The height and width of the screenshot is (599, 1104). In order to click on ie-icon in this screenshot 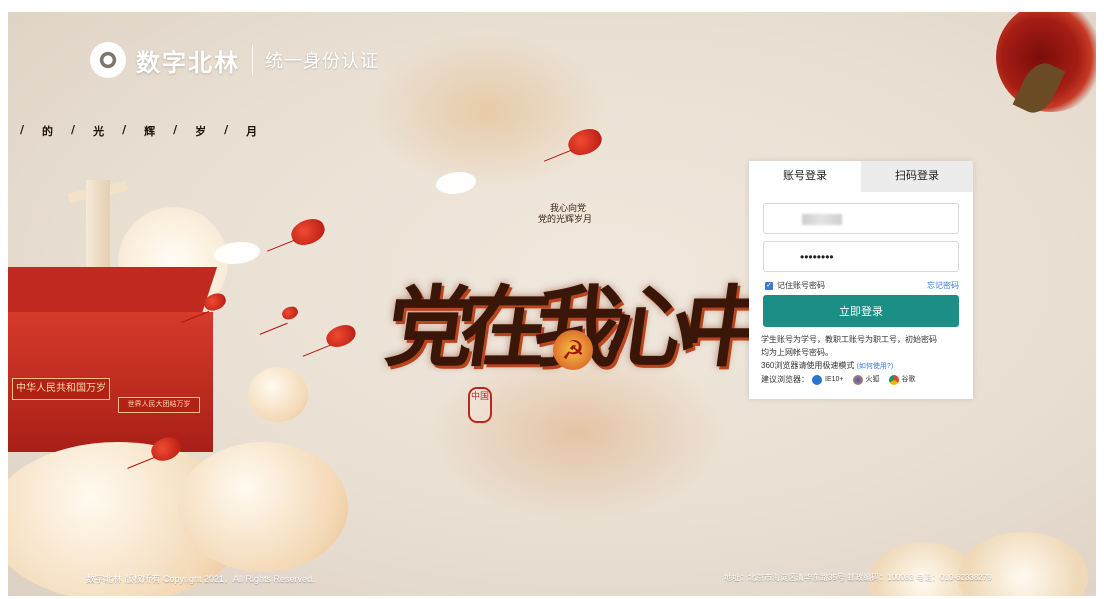, I will do `click(817, 379)`.